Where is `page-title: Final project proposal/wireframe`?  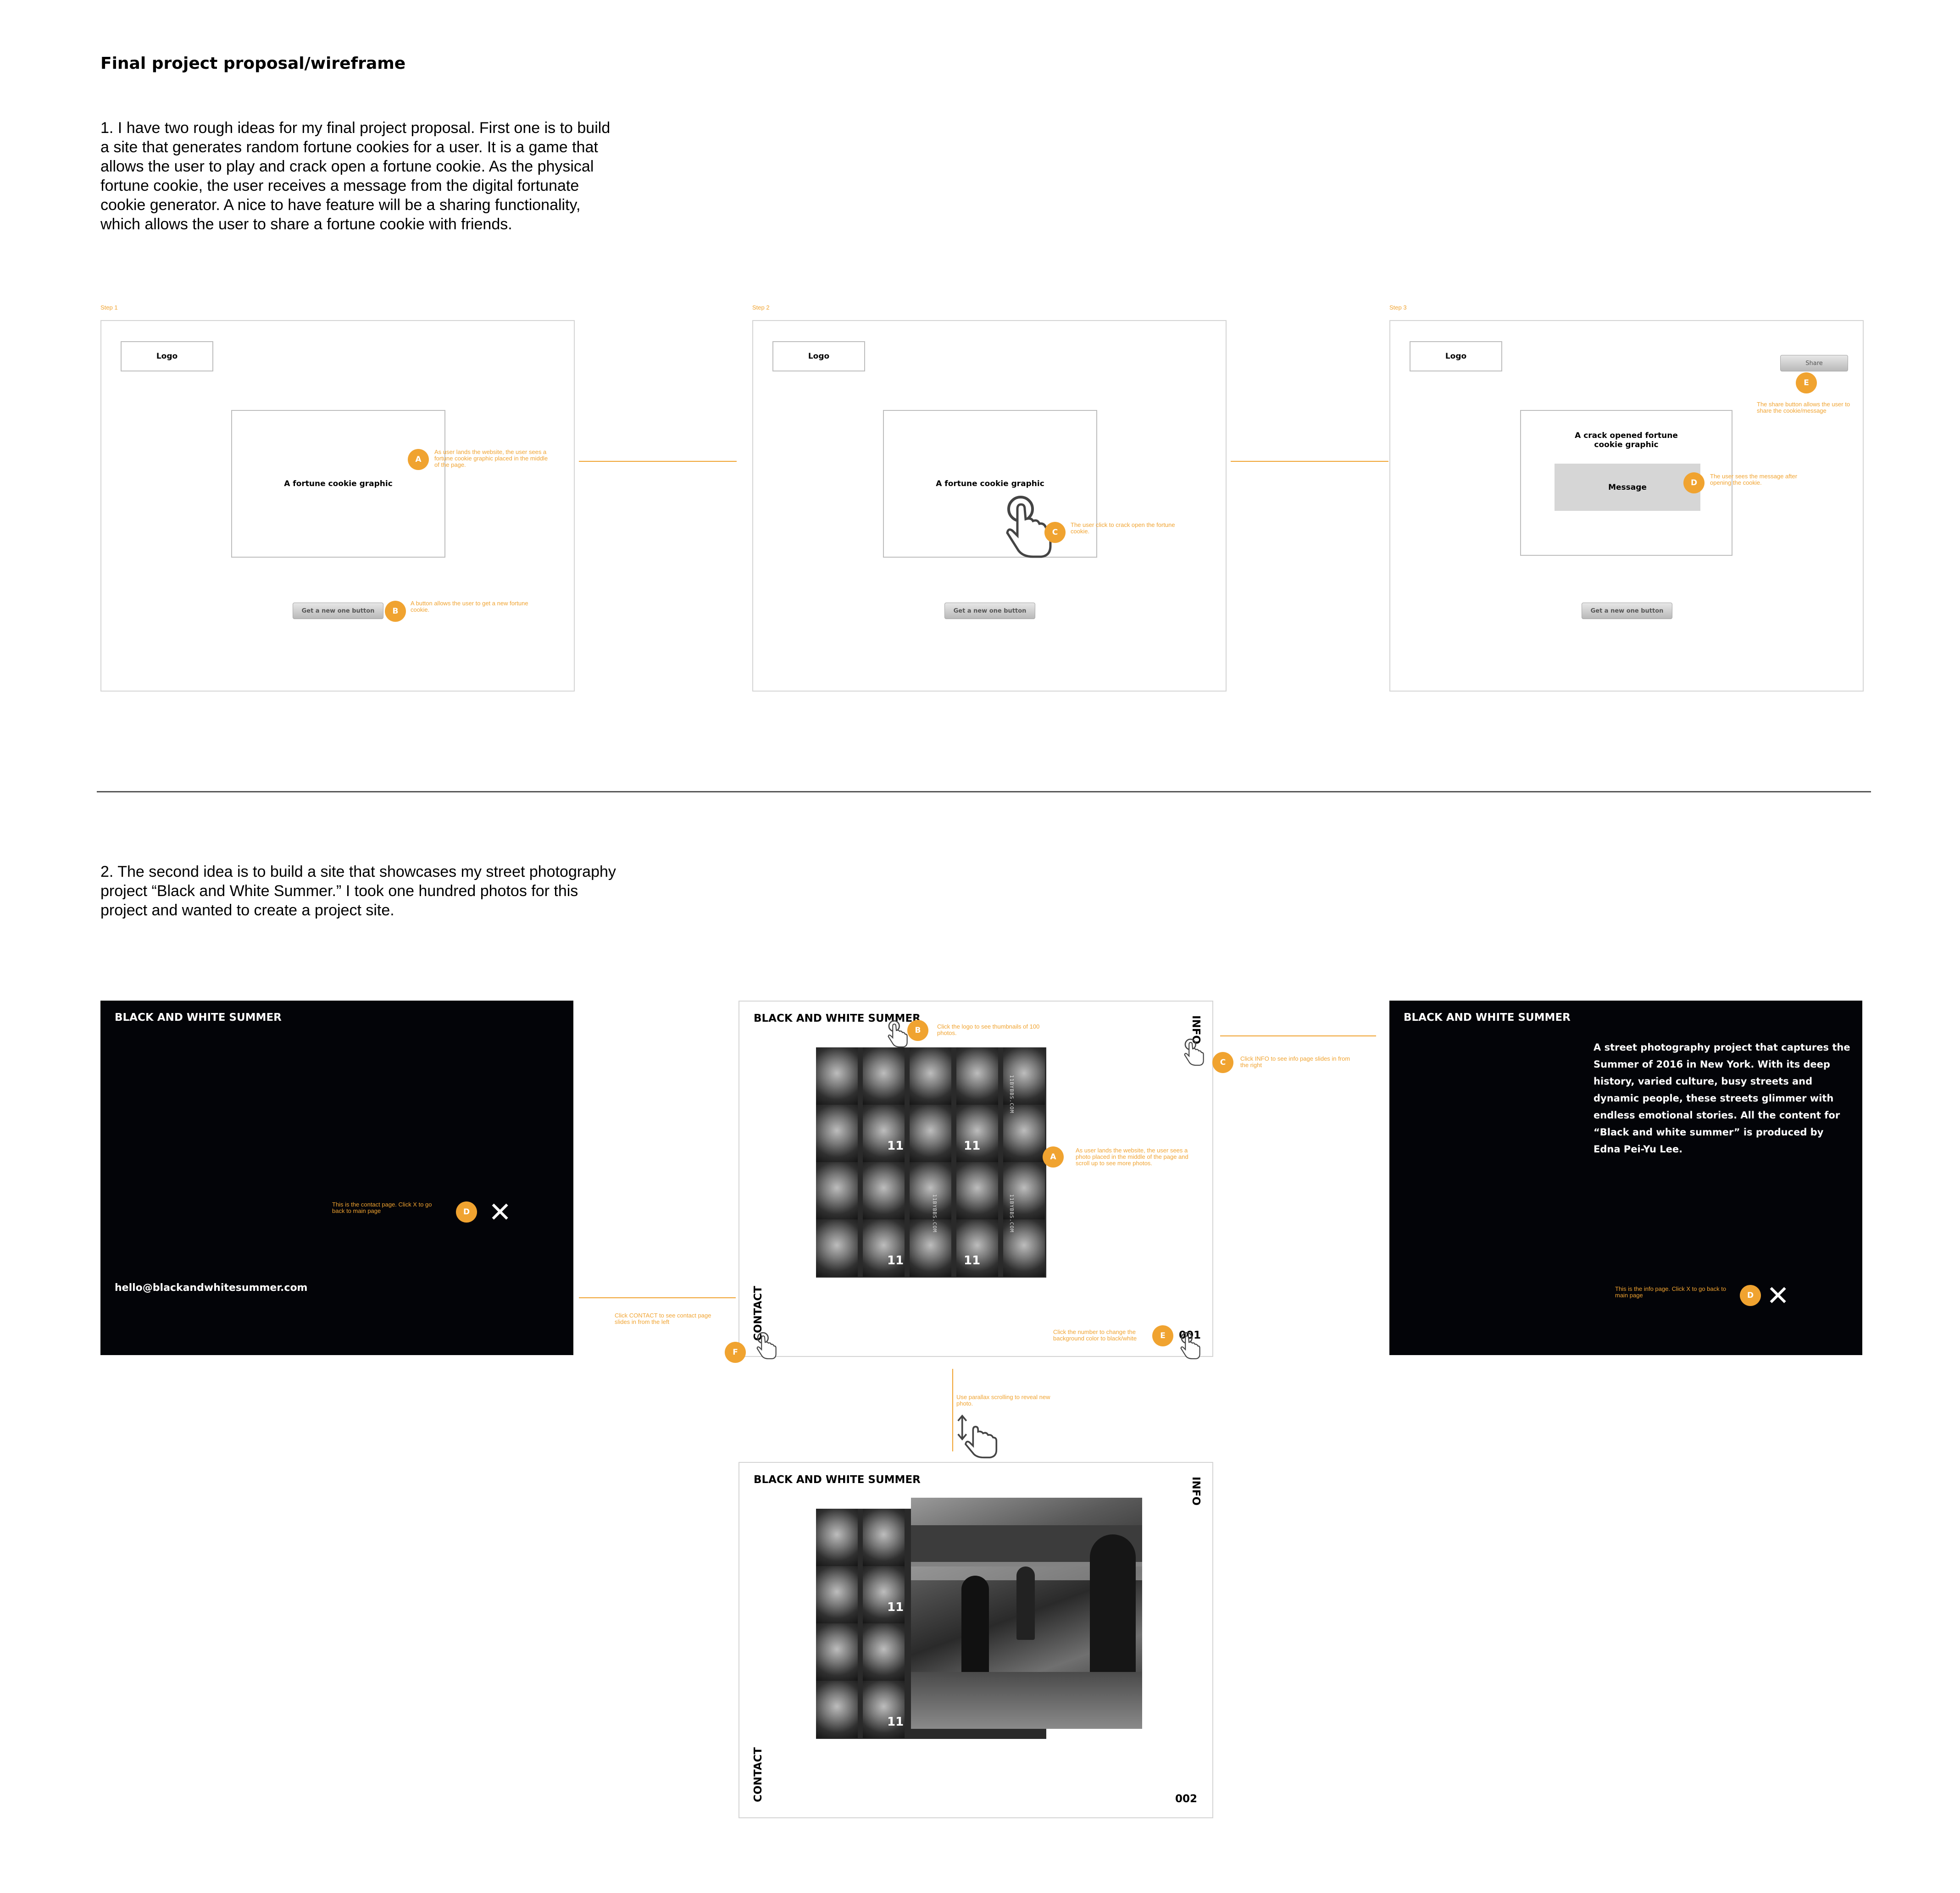
page-title: Final project proposal/wireframe is located at coordinates (253, 64).